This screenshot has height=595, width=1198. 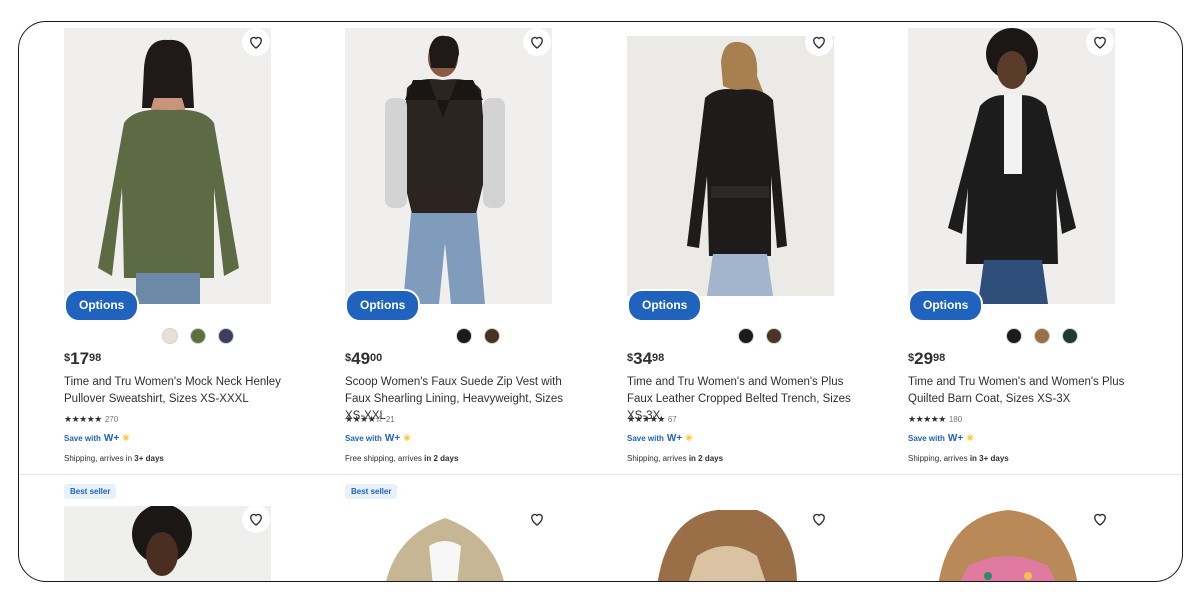 I want to click on shipping-eta: in 3+ days, so click(x=989, y=458).